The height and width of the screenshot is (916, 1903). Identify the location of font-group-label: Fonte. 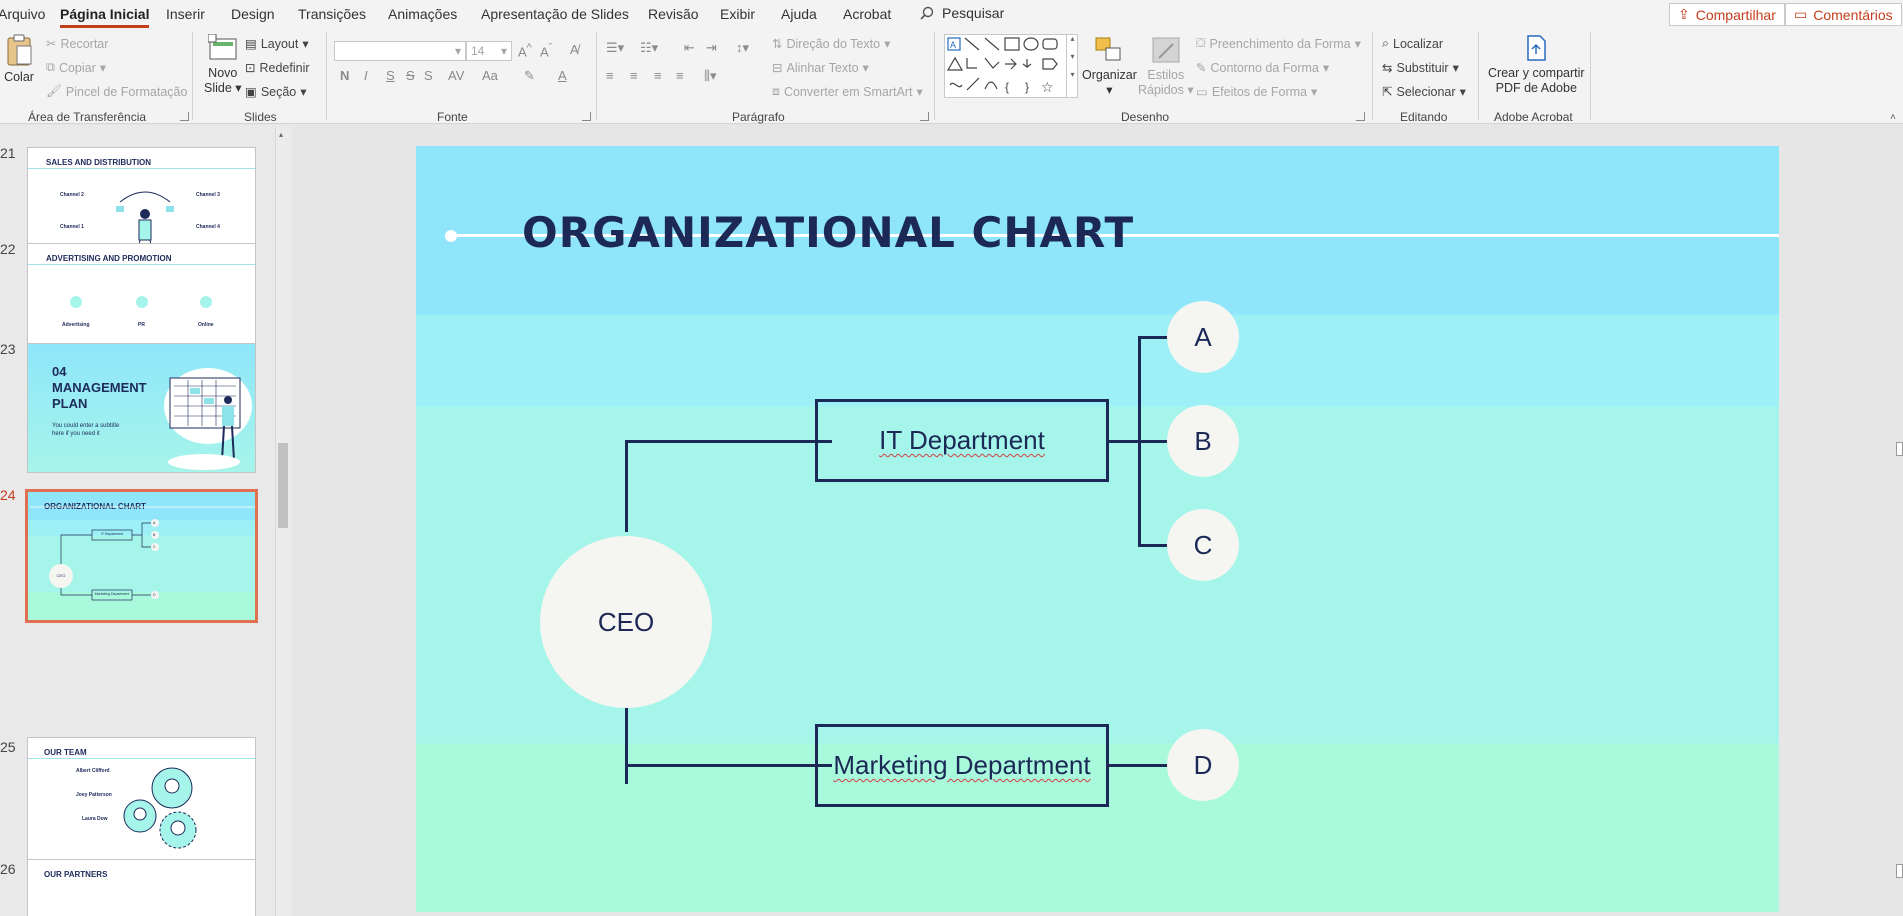
(452, 117).